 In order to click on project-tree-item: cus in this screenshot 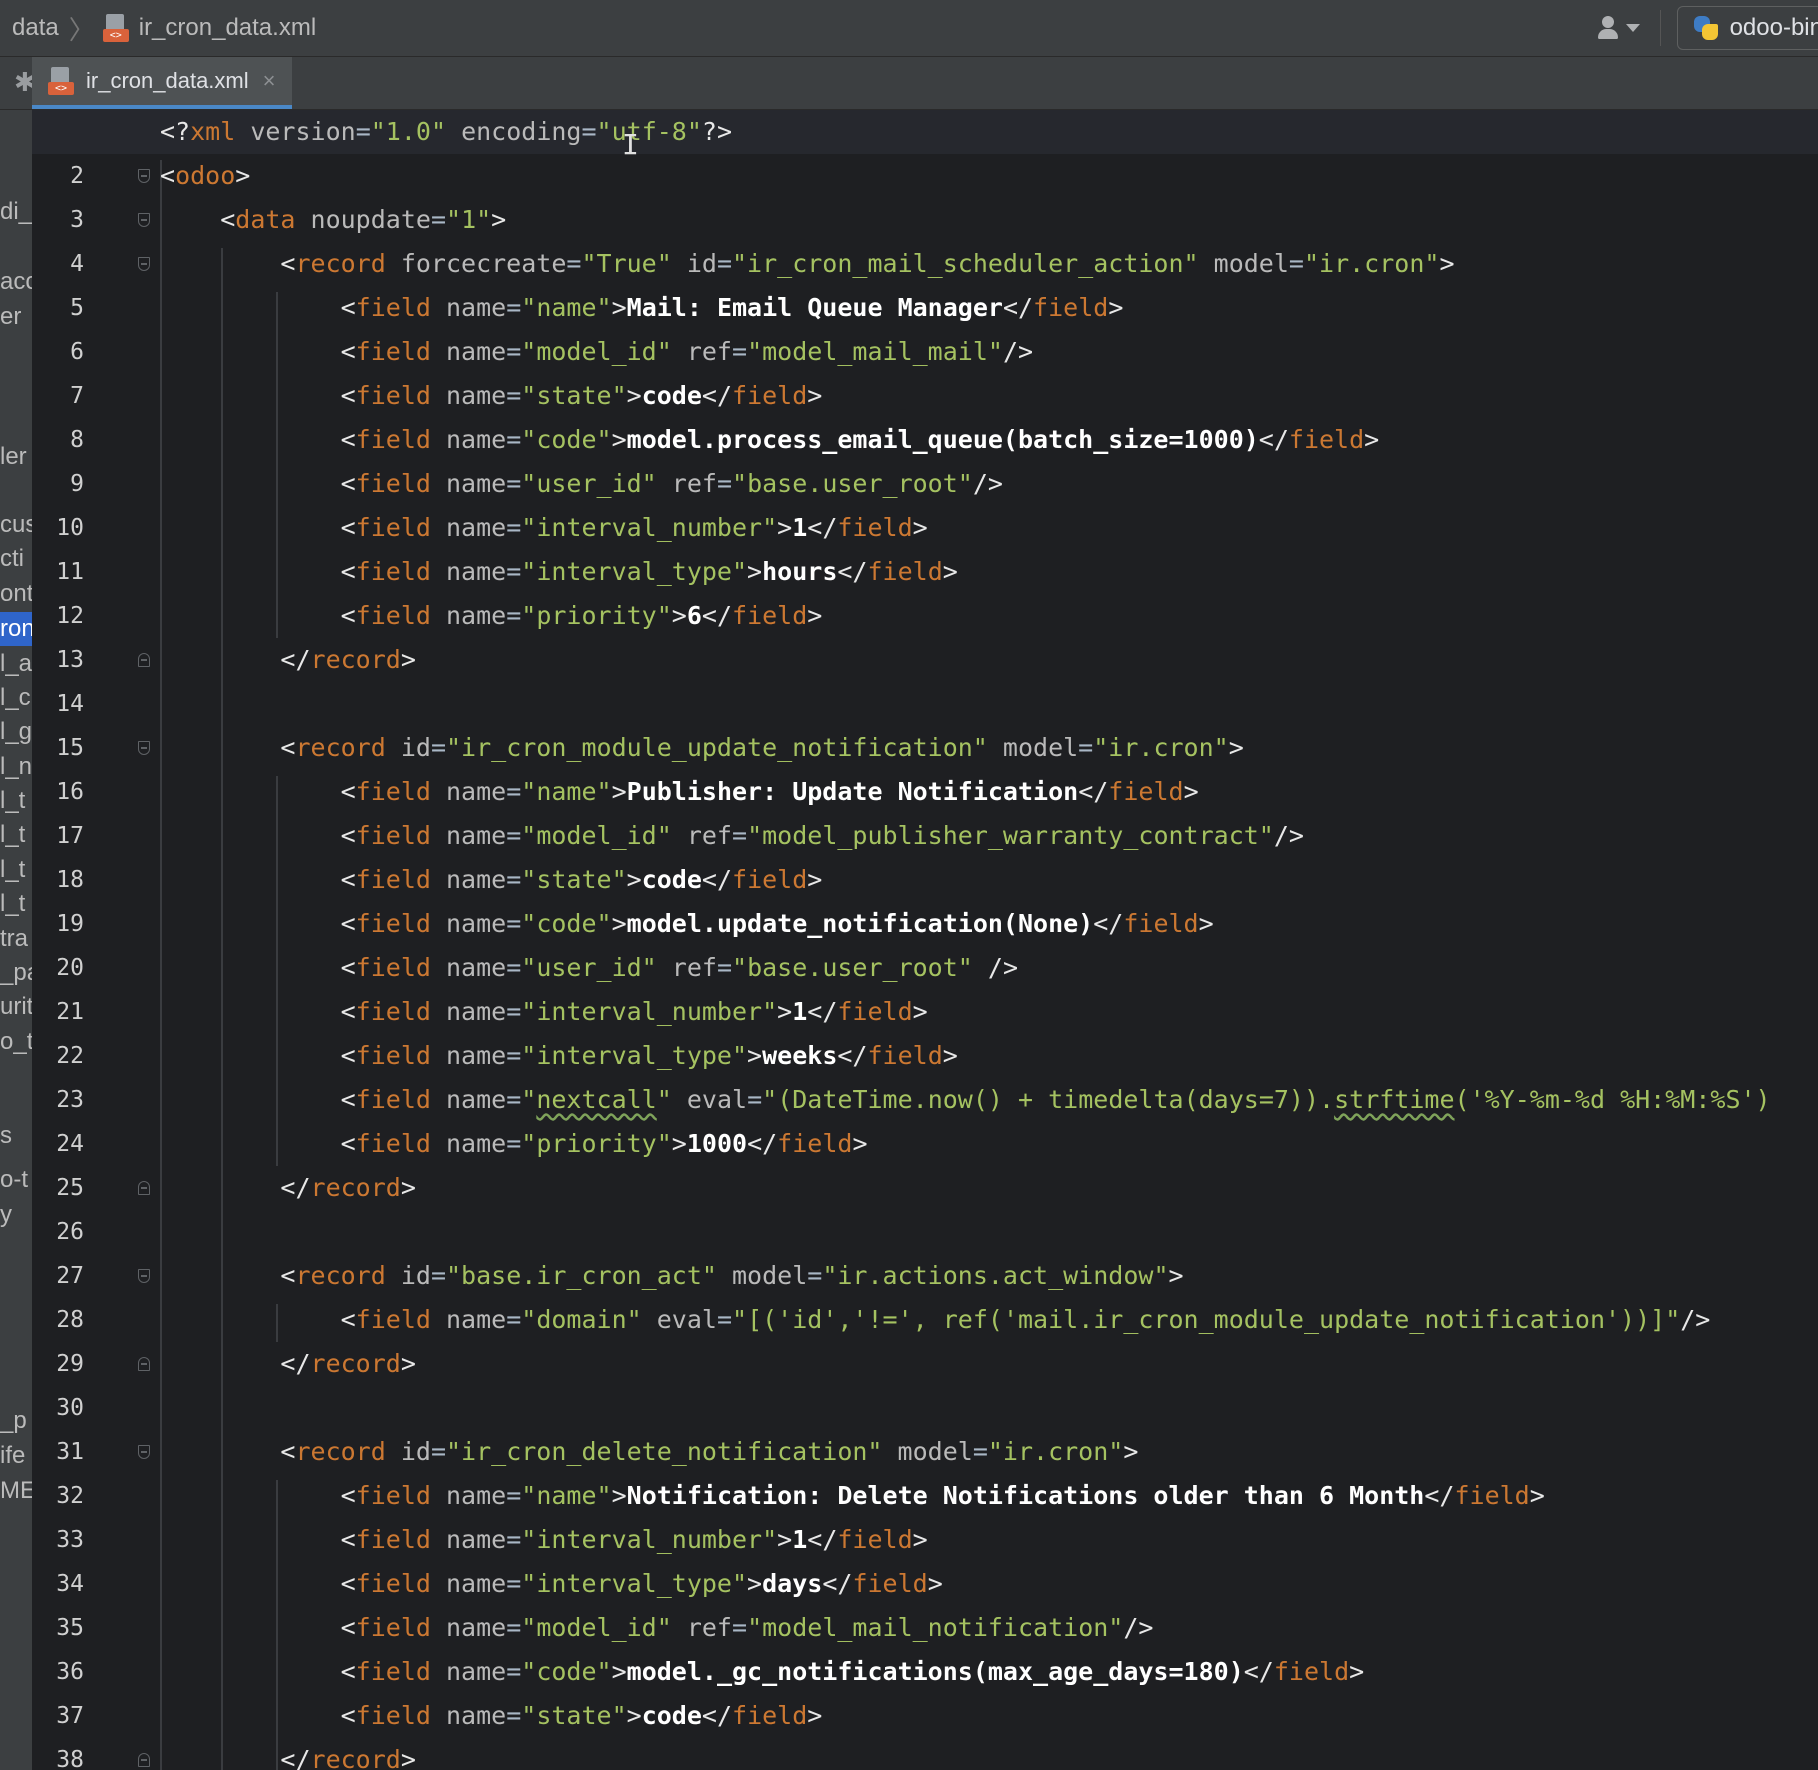, I will do `click(16, 525)`.